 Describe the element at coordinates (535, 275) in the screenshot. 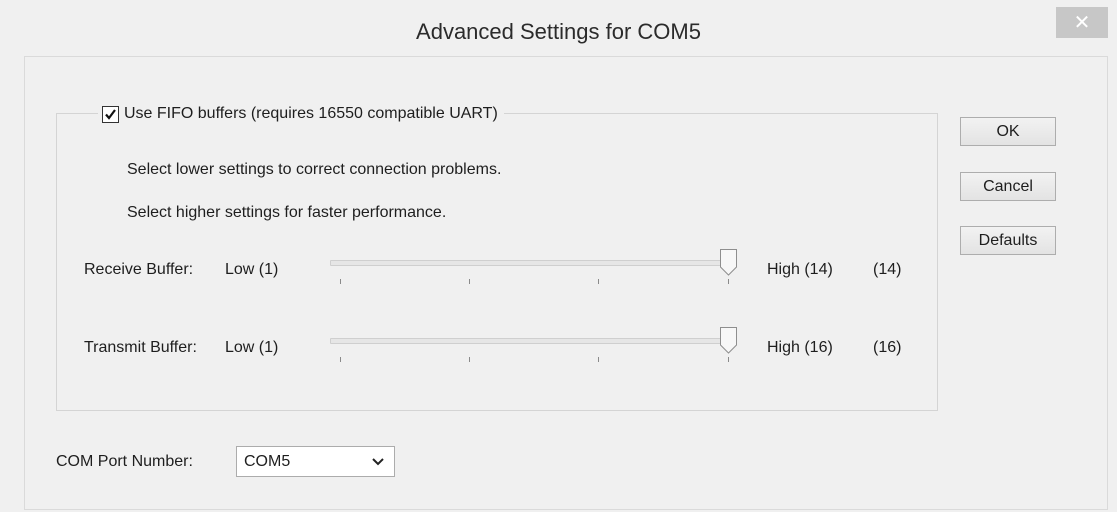

I see `receive-buffer-slider` at that location.